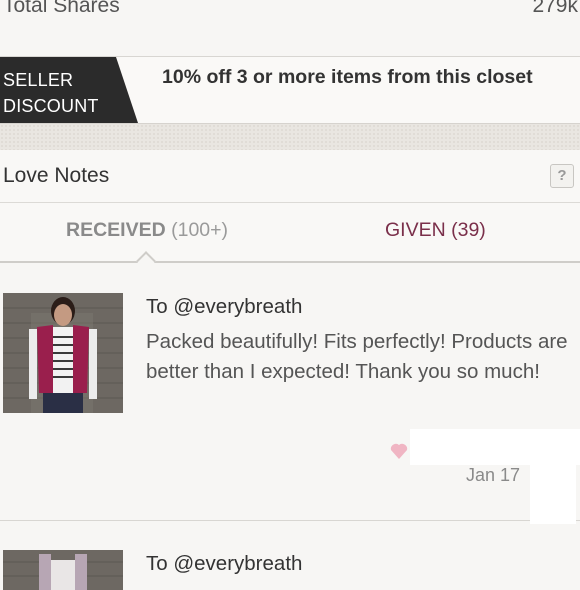 This screenshot has width=580, height=590. Describe the element at coordinates (399, 451) in the screenshot. I see `heart-icon` at that location.